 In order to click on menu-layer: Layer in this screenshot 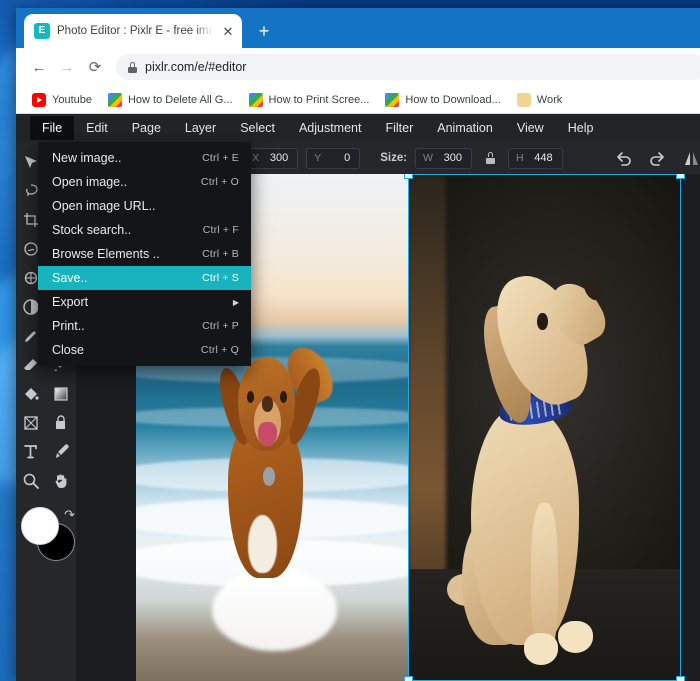, I will do `click(200, 128)`.